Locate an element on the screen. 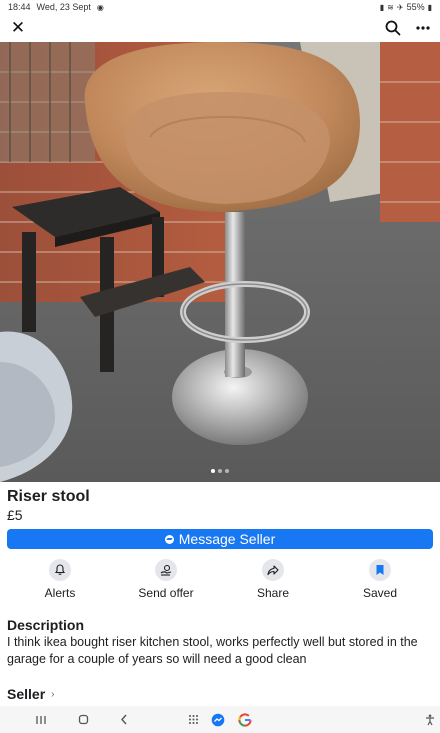 Image resolution: width=440 pixels, height=733 pixels. airplane-icon: ✈ is located at coordinates (400, 7).